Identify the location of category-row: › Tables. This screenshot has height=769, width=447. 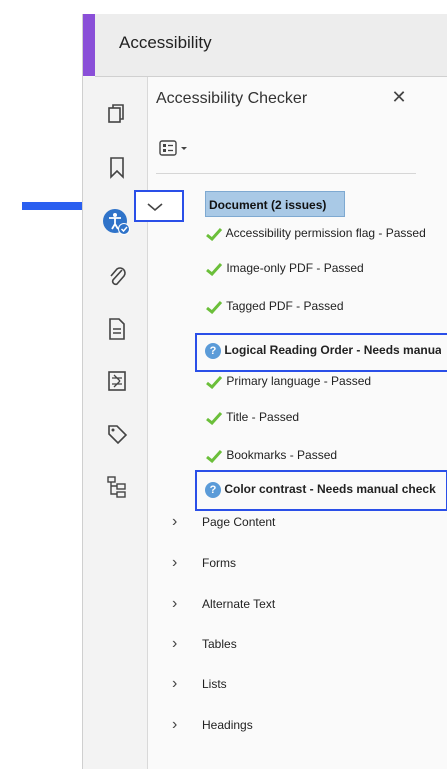
(287, 644).